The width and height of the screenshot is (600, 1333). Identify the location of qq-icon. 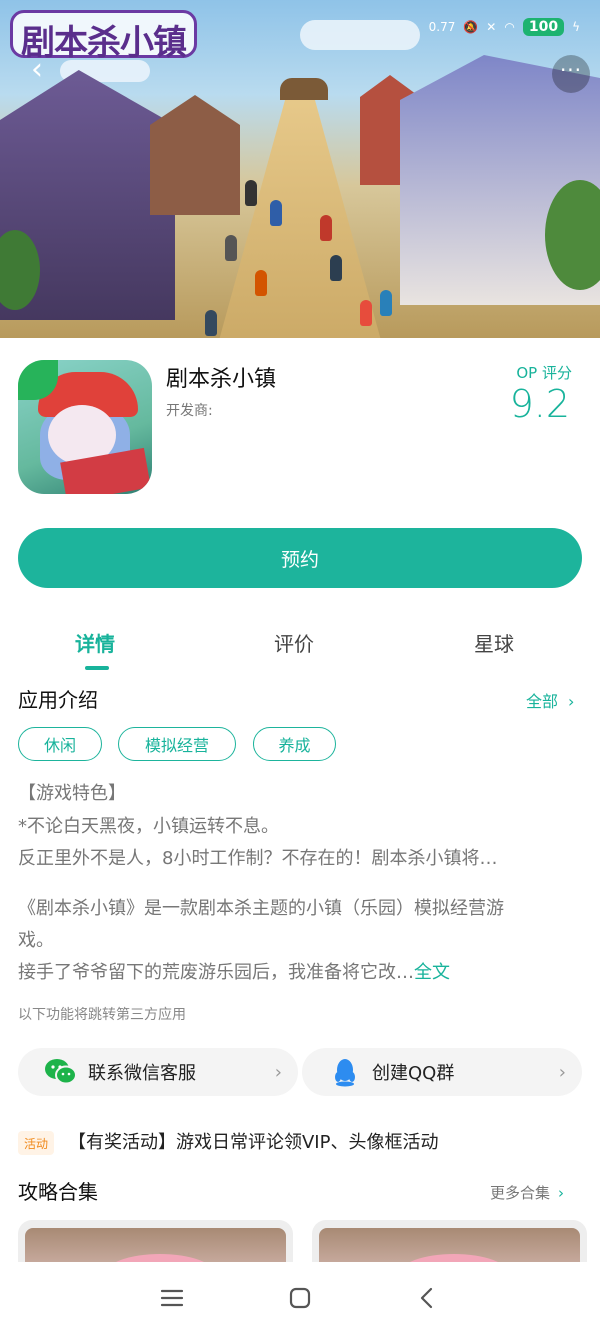
(345, 1073).